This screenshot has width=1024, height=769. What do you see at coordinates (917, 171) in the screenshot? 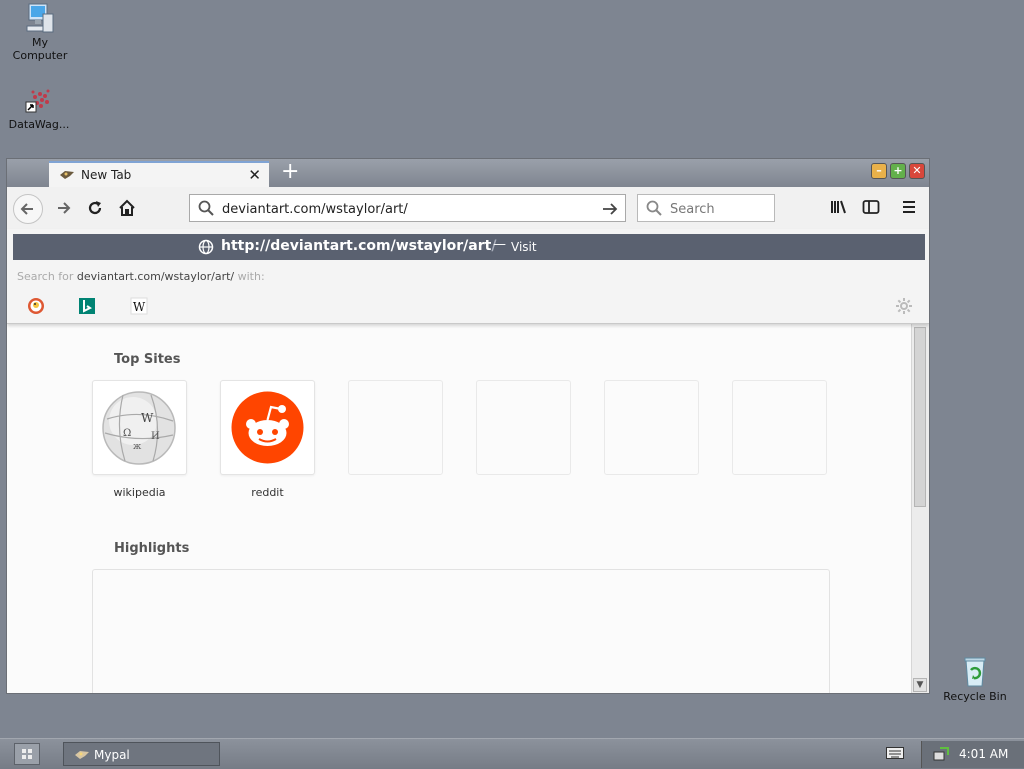
I see `close-window-button: ✕` at bounding box center [917, 171].